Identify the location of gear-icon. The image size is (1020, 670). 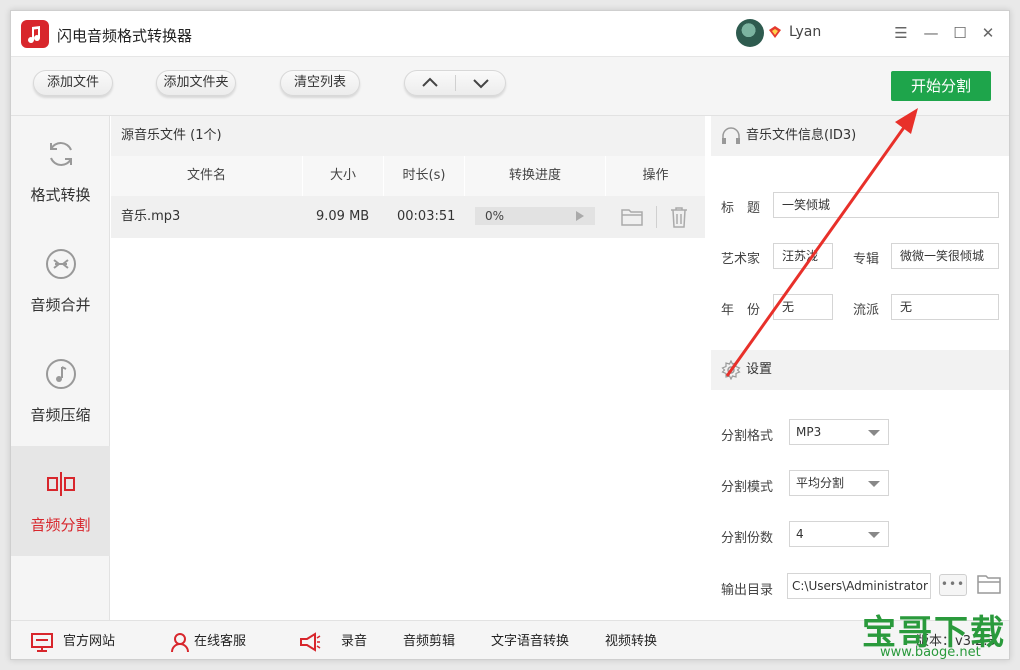
(731, 370).